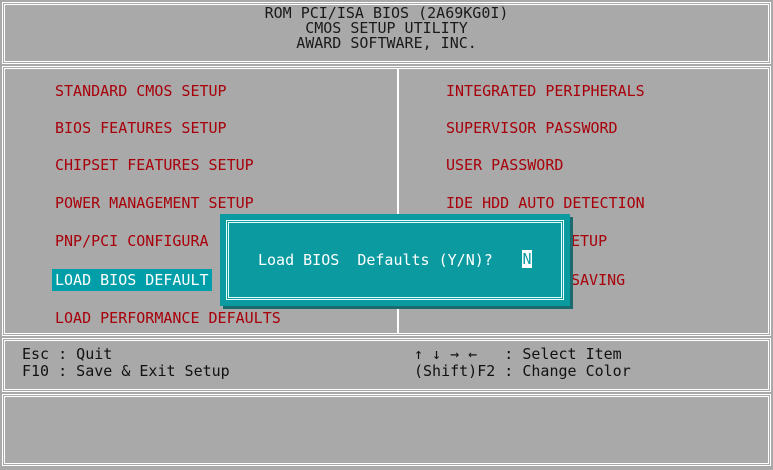 This screenshot has height=470, width=773. I want to click on menu-item-load-performance-defaults: LOAD PERFORMANCE DEFAULTS, so click(168, 318).